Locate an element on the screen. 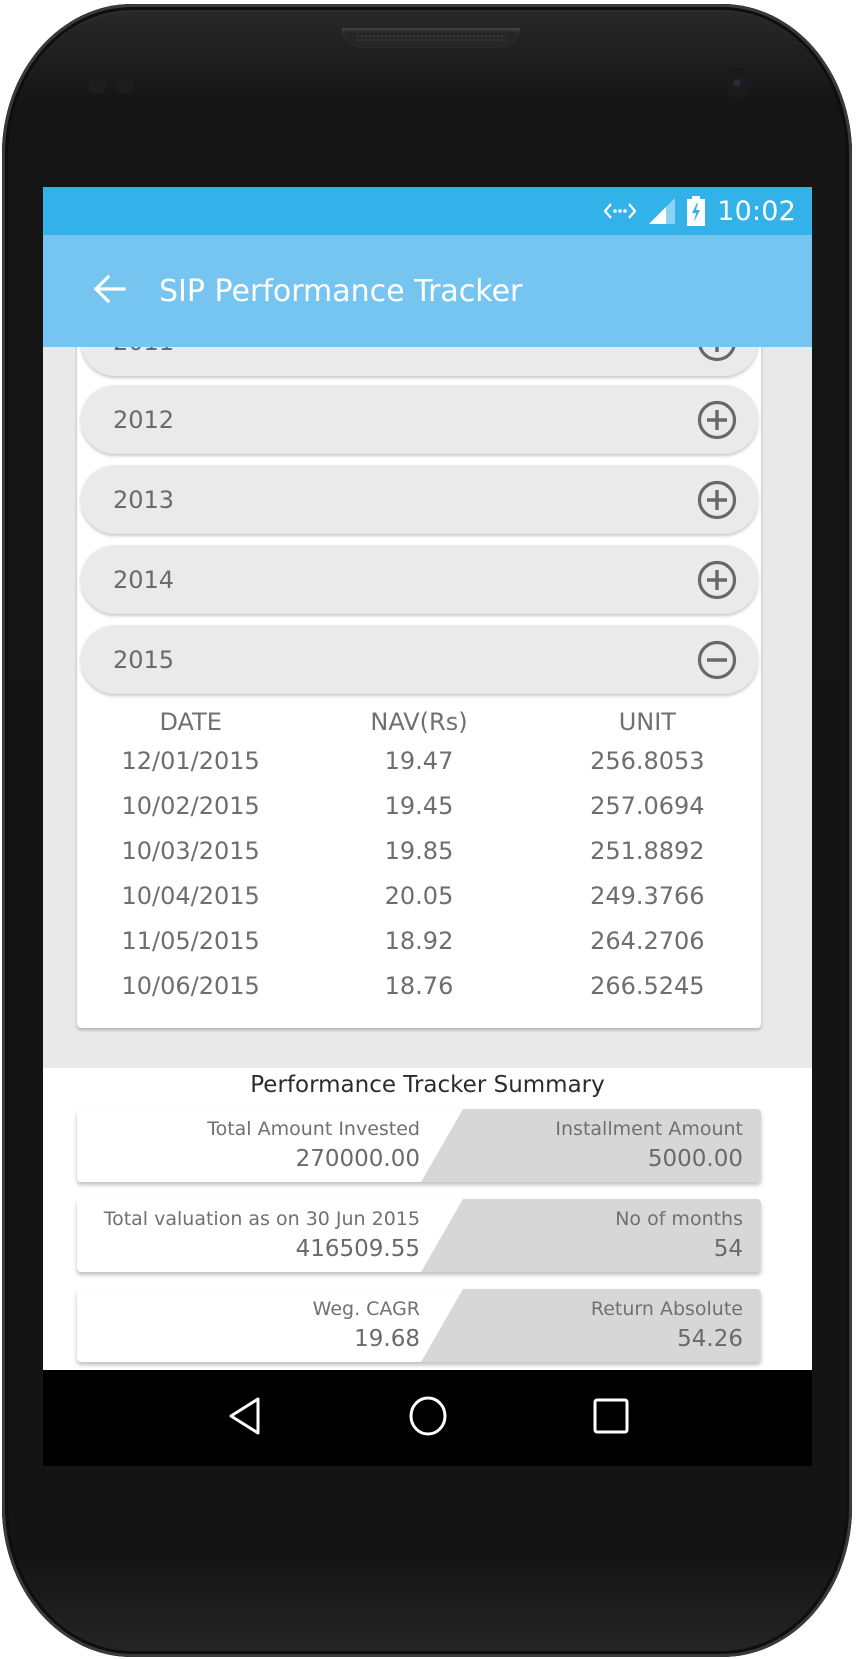  cell-date: 10/03/2015 is located at coordinates (190, 851).